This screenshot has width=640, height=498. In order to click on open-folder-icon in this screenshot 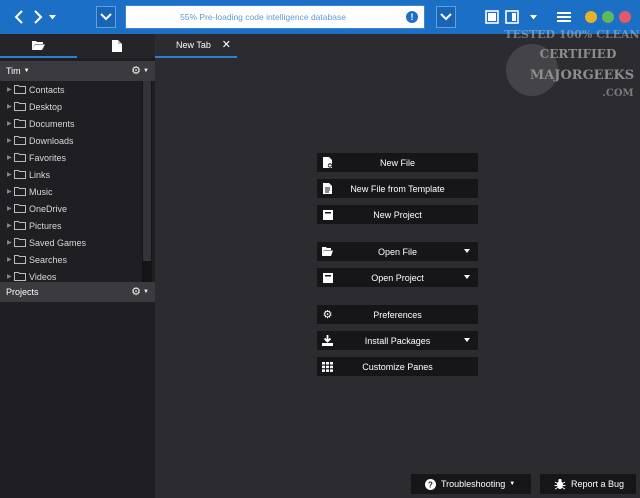, I will do `click(327, 251)`.